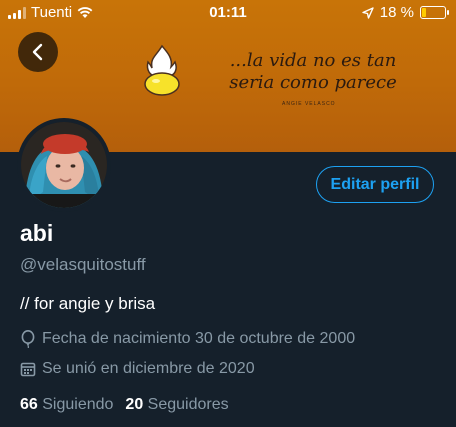 This screenshot has width=456, height=427. What do you see at coordinates (124, 405) in the screenshot?
I see `follow-stats: 66 Siguiendo 20 Seguidores` at bounding box center [124, 405].